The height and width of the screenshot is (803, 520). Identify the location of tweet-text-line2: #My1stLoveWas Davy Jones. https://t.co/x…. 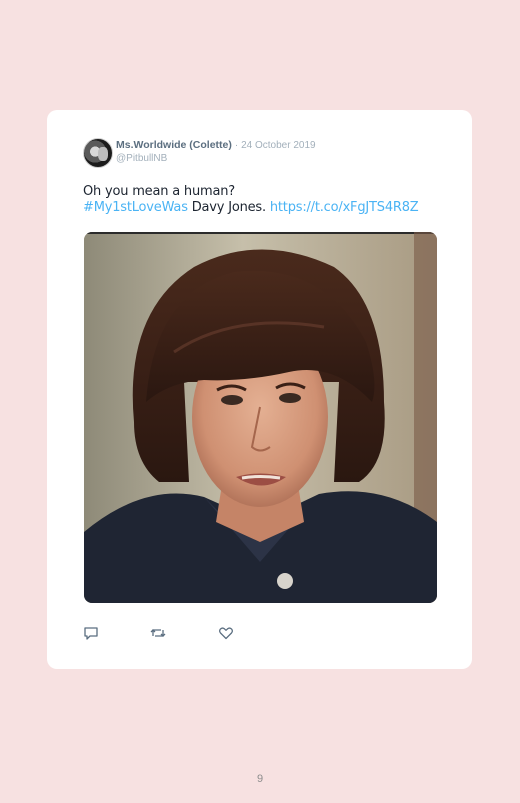
(251, 208).